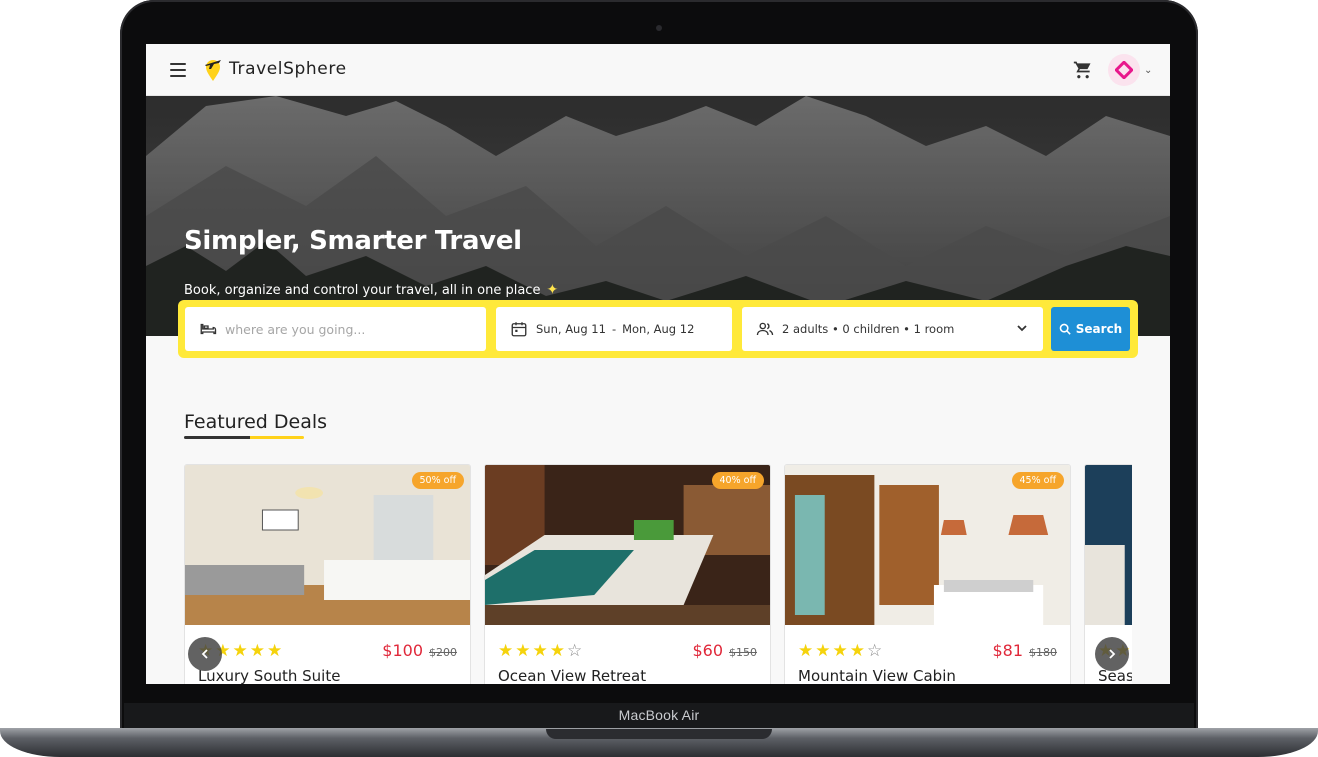 This screenshot has height=757, width=1318. Describe the element at coordinates (1148, 70) in the screenshot. I see `chevron-down-icon: ⌄` at that location.